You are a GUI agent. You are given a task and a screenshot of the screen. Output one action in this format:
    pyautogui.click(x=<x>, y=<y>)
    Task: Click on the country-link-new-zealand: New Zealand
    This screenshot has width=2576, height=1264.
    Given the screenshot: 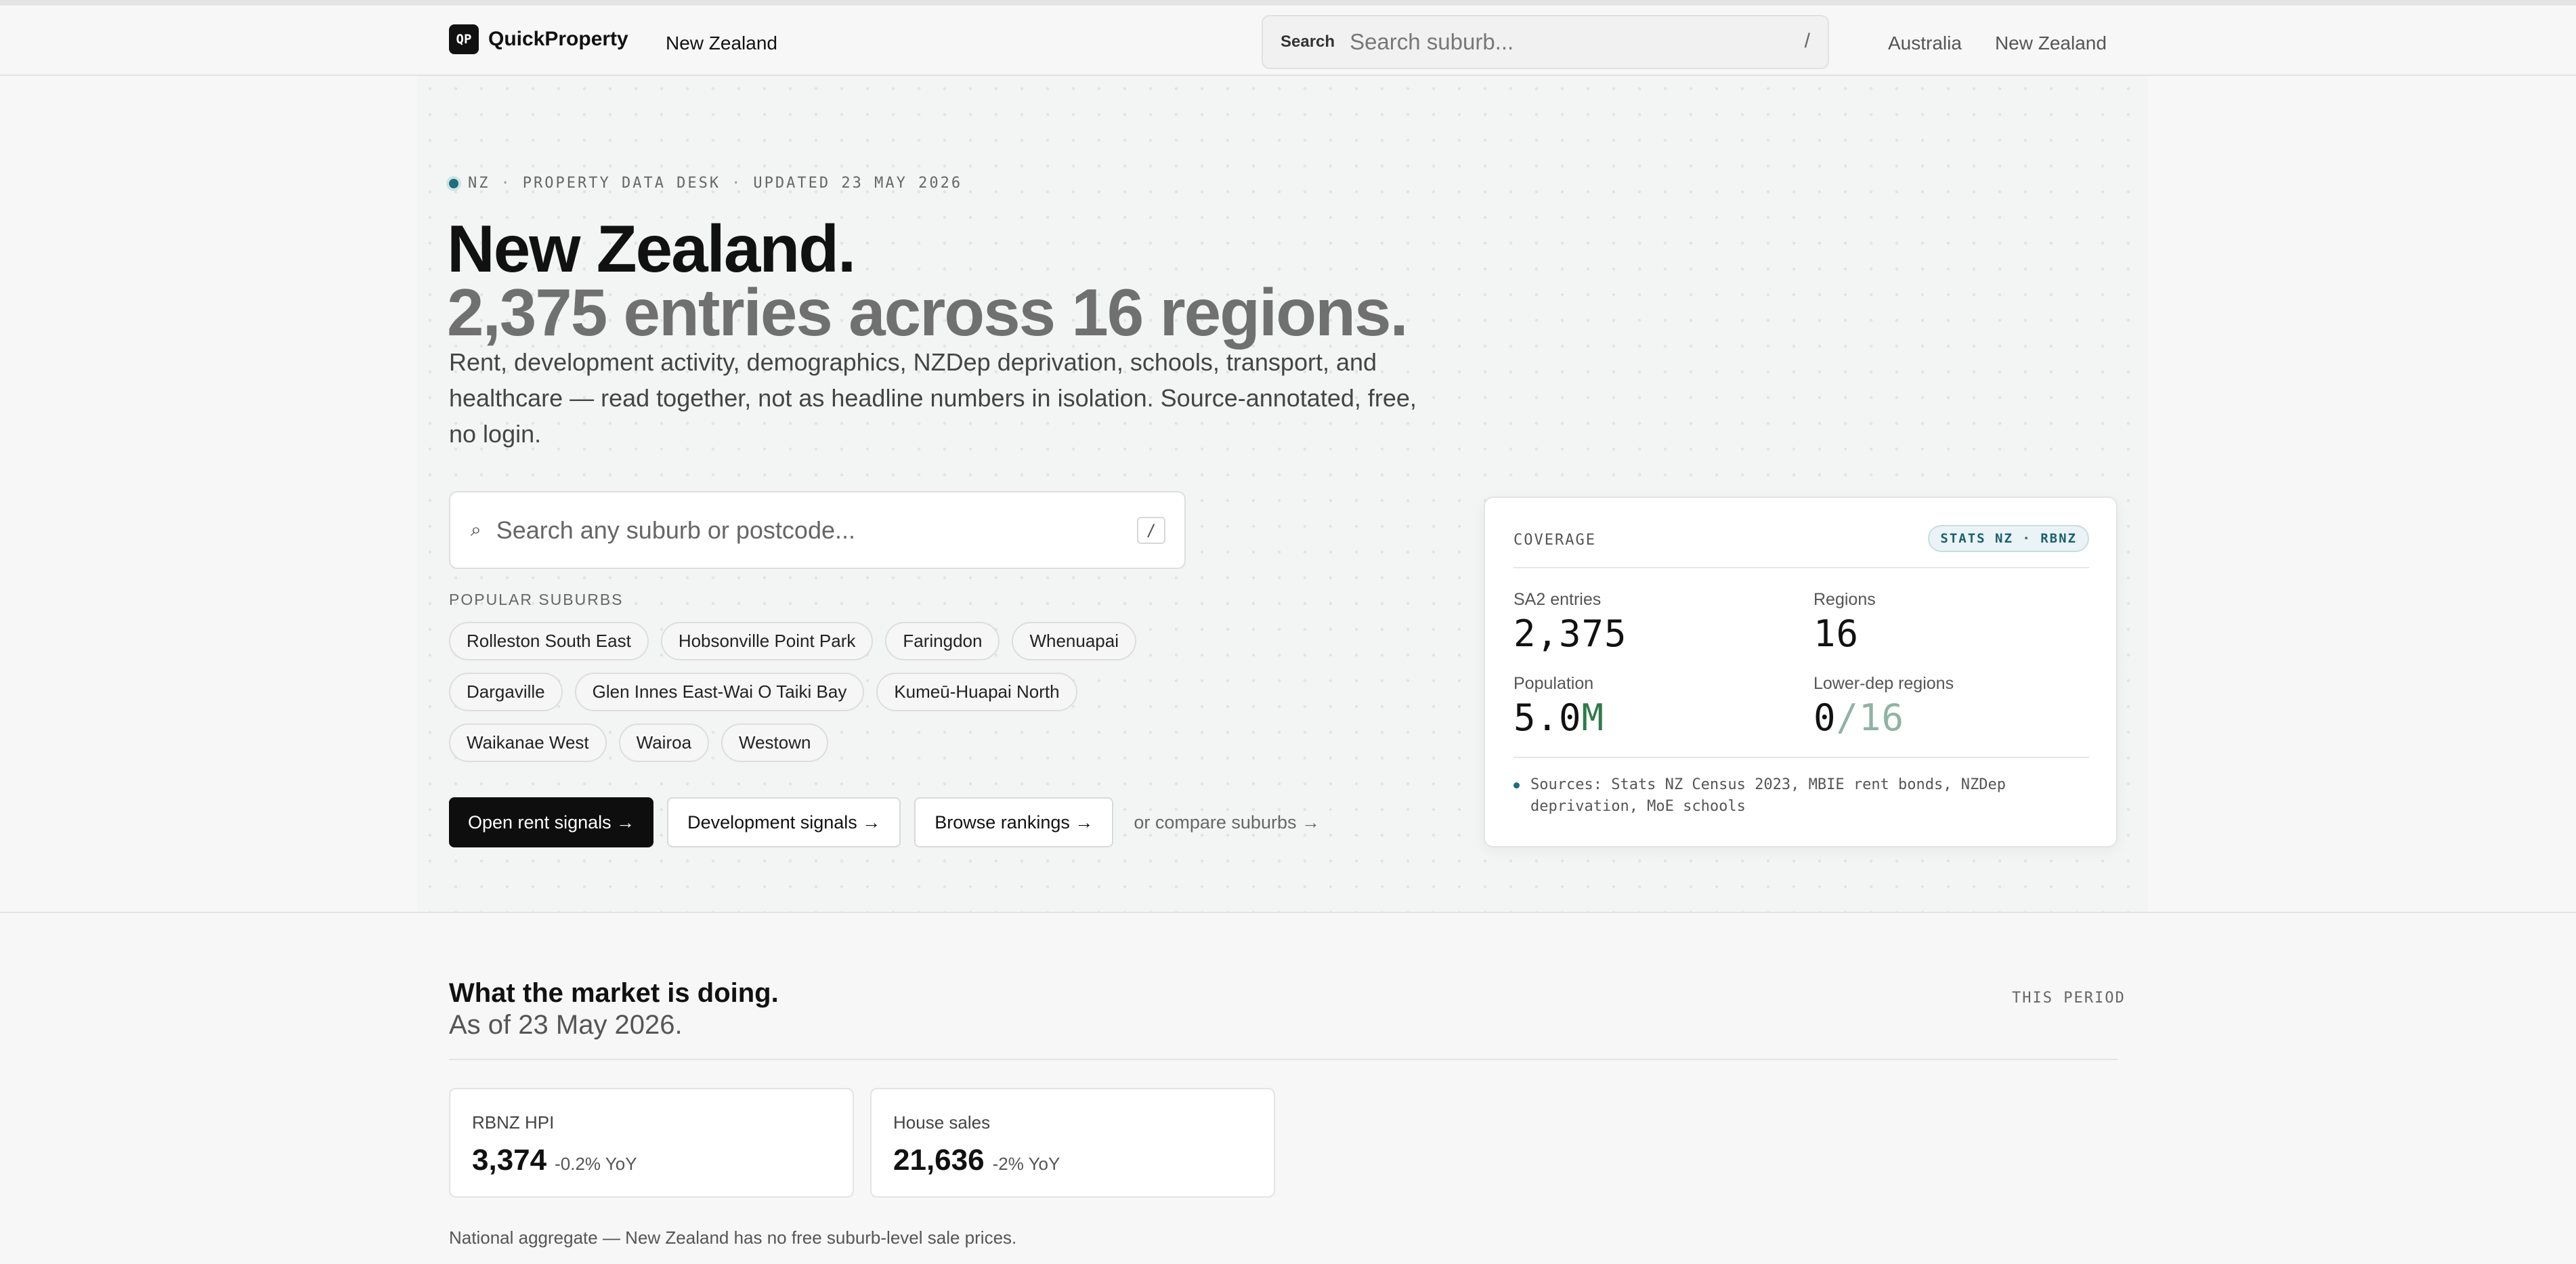 What is the action you would take?
    pyautogui.click(x=2051, y=44)
    